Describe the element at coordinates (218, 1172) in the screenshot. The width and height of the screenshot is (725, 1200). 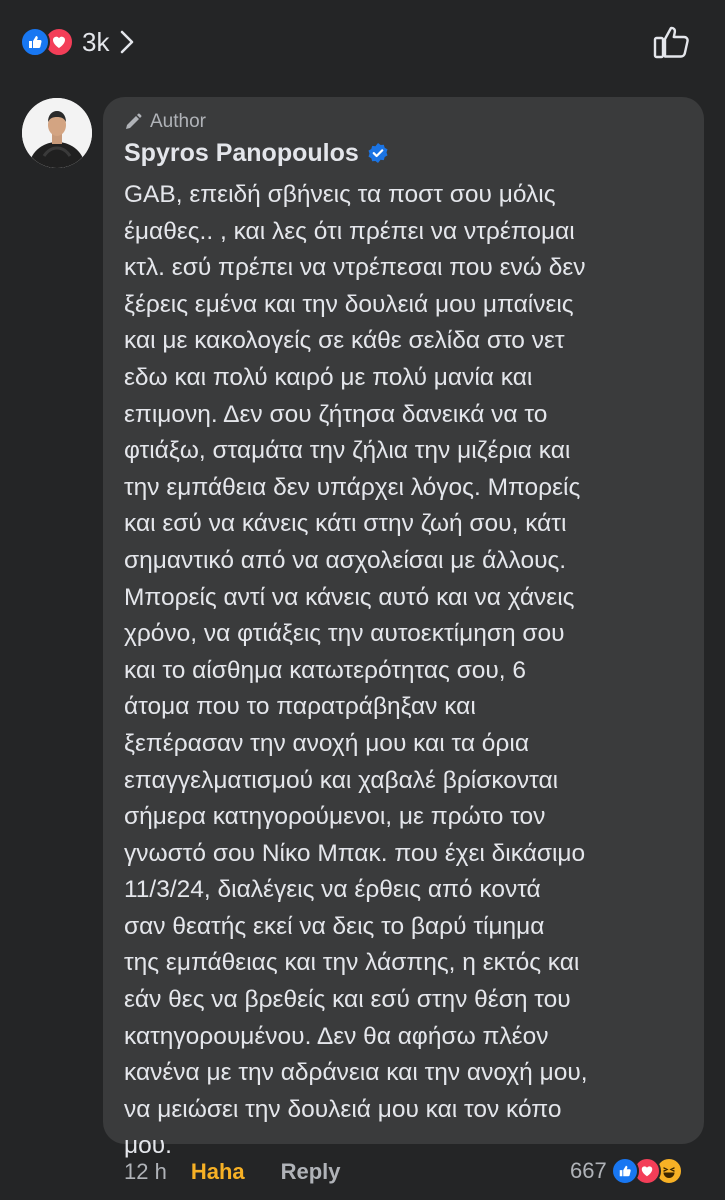
I see `haha-reaction-button: Haha` at that location.